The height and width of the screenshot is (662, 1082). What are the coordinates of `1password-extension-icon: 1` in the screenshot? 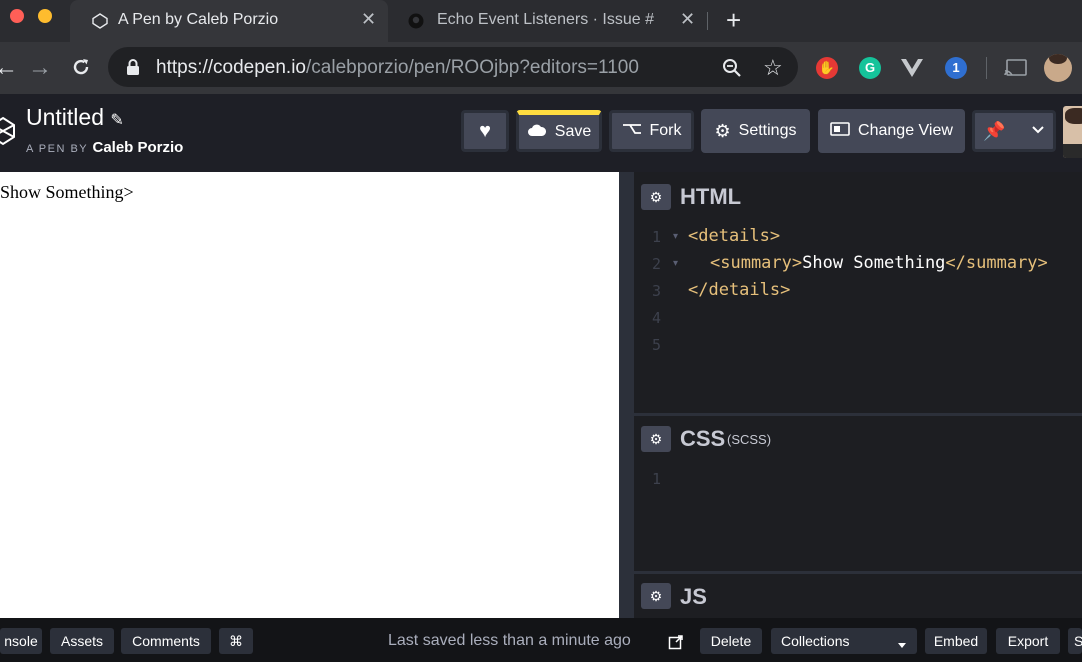 It's located at (956, 68).